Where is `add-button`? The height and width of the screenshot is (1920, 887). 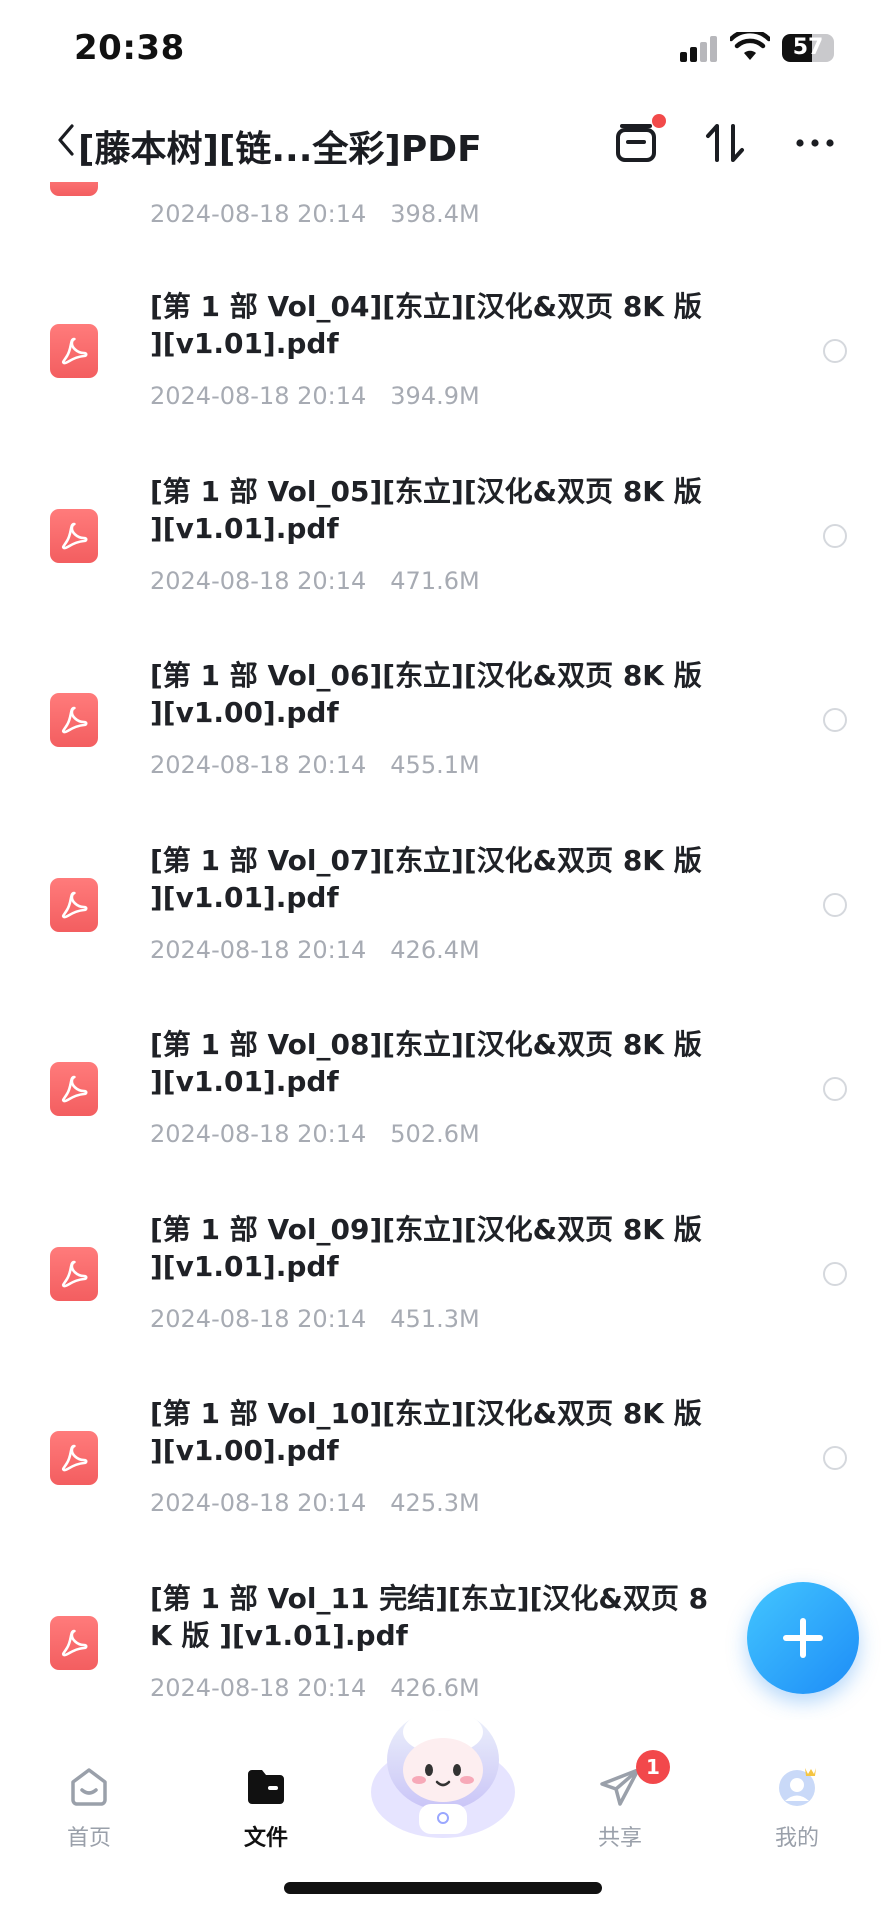 add-button is located at coordinates (803, 1638).